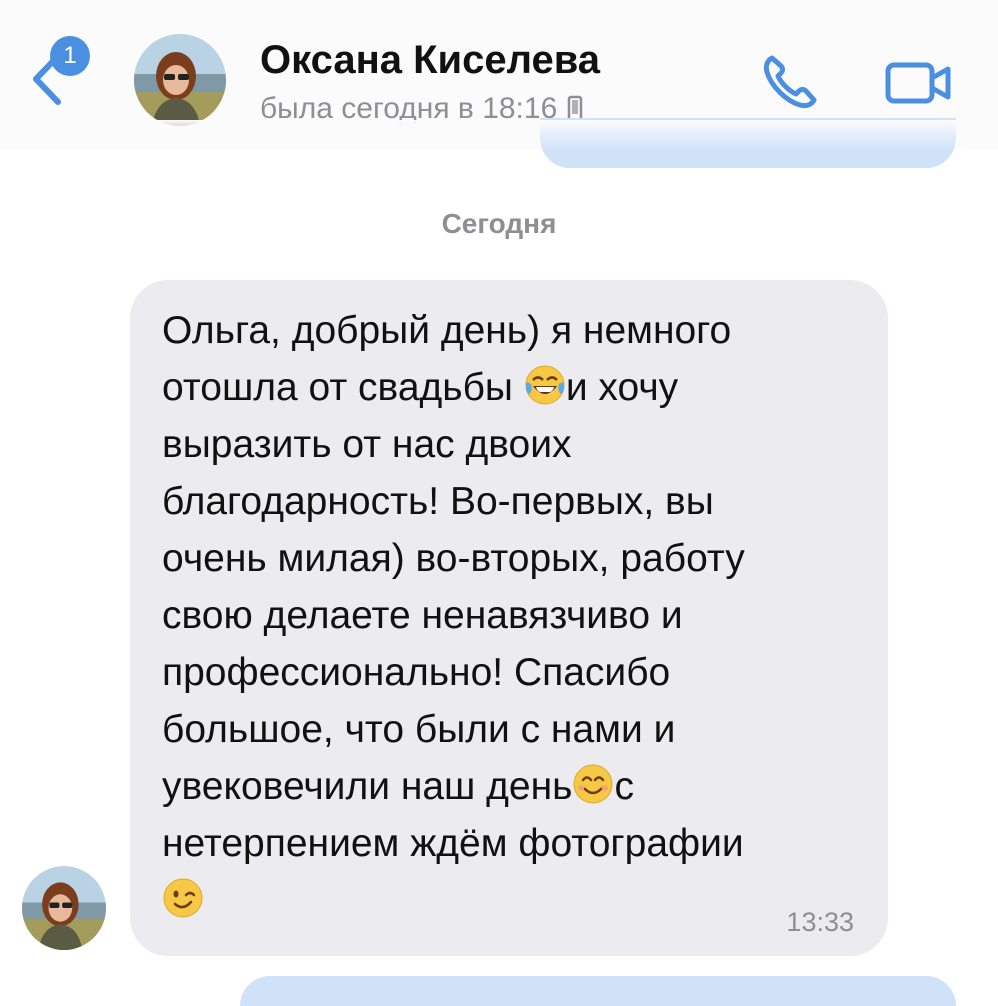 The width and height of the screenshot is (998, 1006). Describe the element at coordinates (518, 387) in the screenshot. I see `emoji-space` at that location.